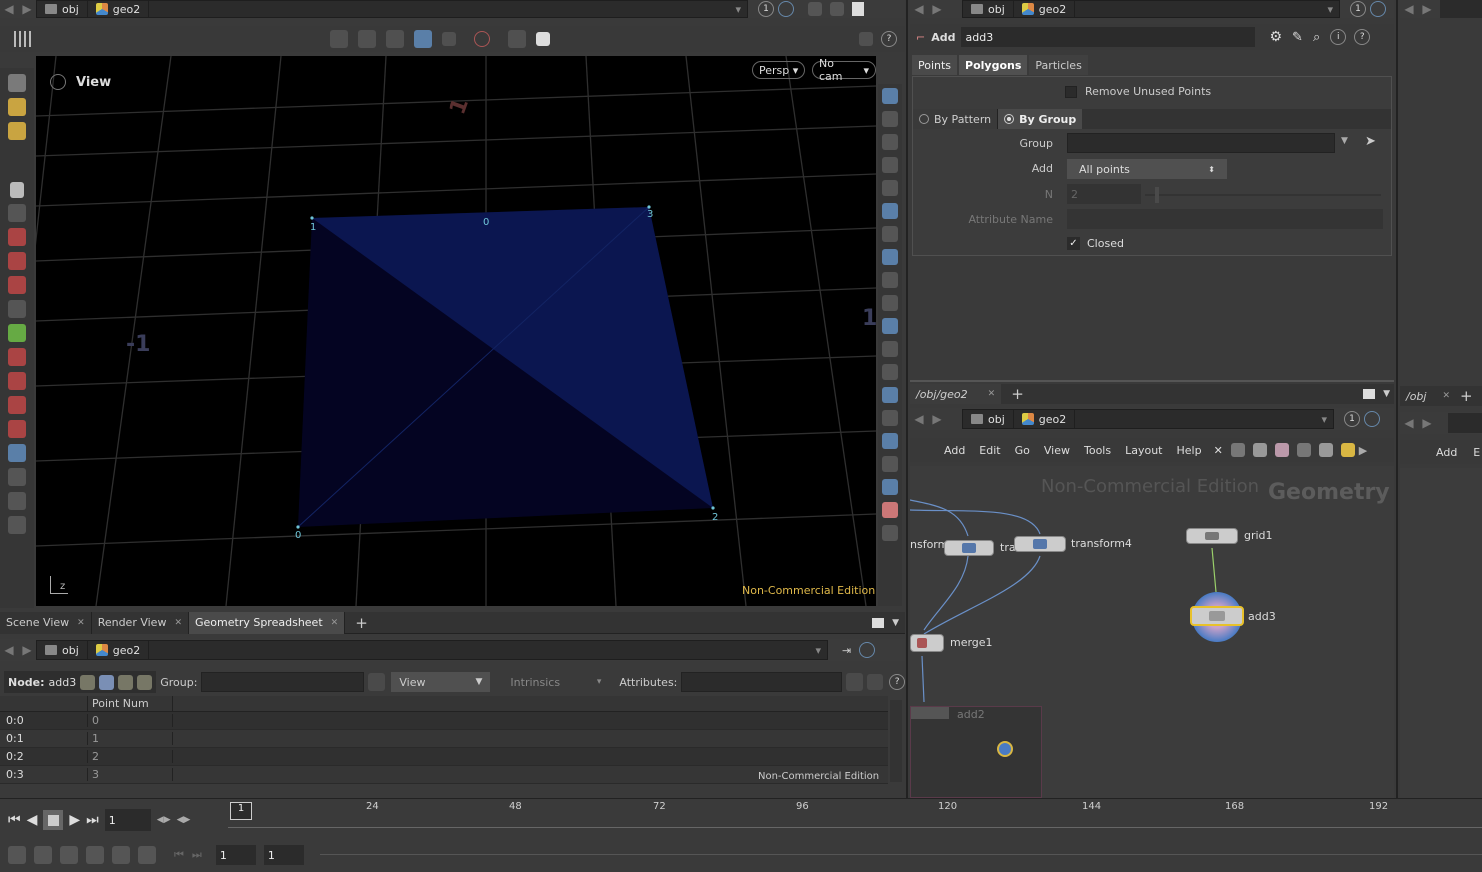 The image size is (1482, 872). What do you see at coordinates (858, 9) in the screenshot?
I see `pane-maximize-icon` at bounding box center [858, 9].